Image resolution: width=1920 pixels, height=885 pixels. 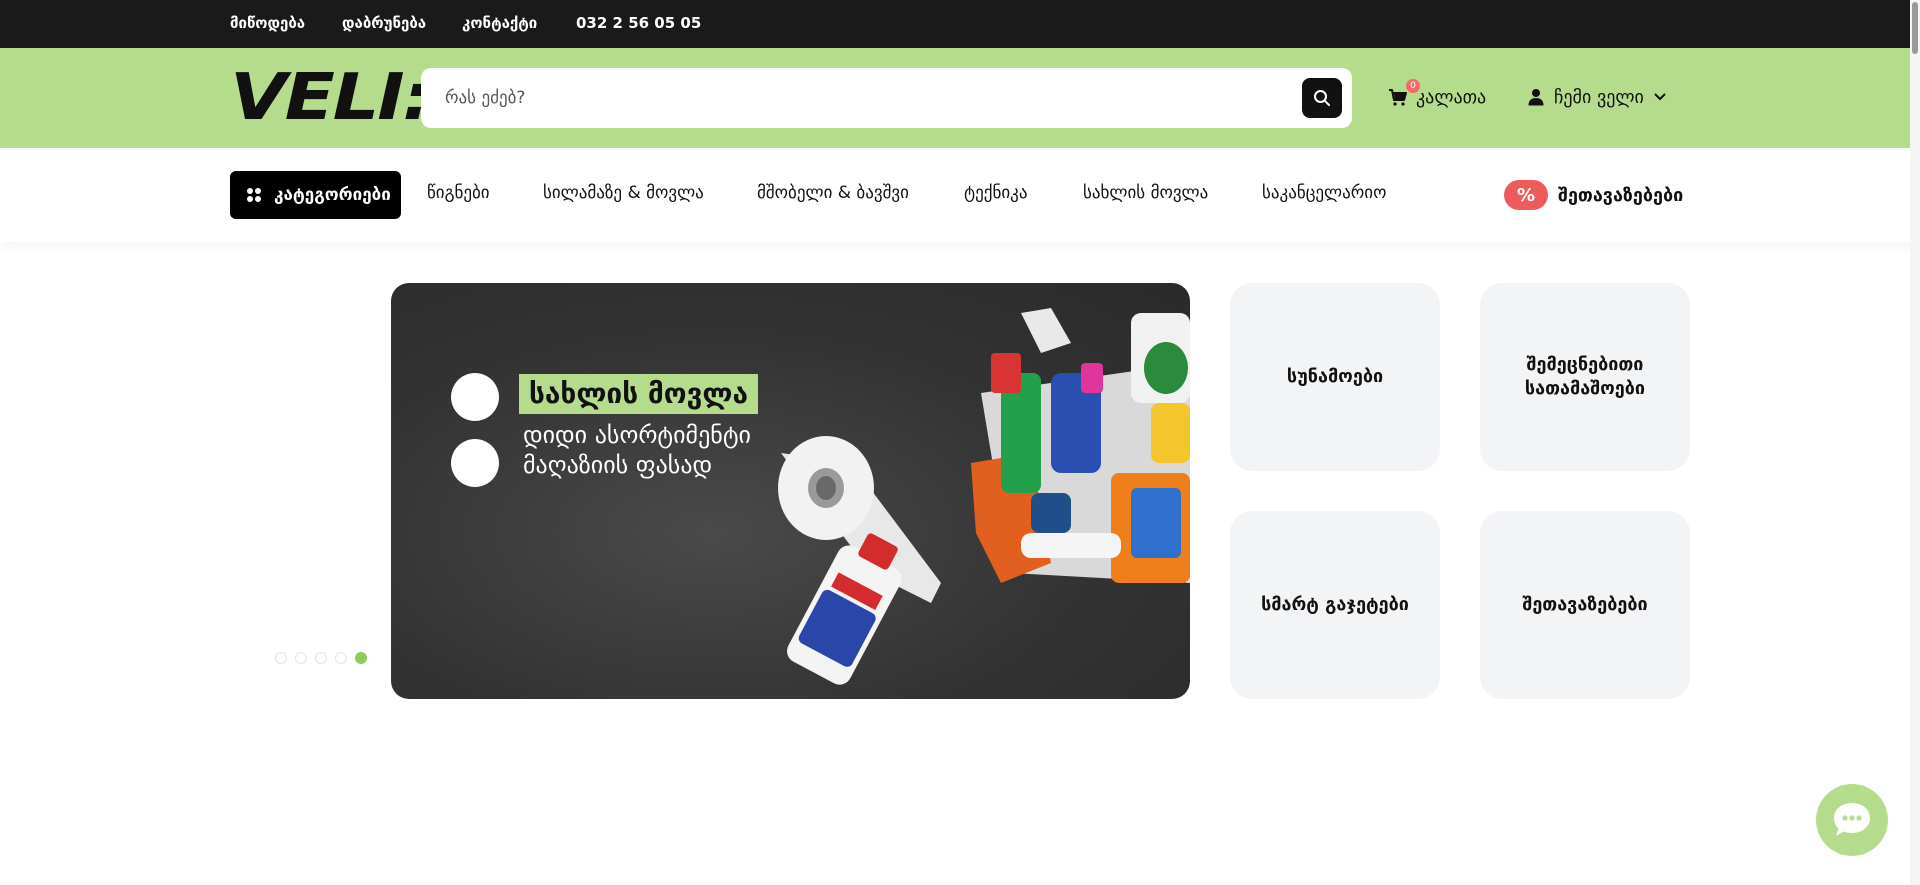 I want to click on cart-count-badge: 0, so click(x=1413, y=86).